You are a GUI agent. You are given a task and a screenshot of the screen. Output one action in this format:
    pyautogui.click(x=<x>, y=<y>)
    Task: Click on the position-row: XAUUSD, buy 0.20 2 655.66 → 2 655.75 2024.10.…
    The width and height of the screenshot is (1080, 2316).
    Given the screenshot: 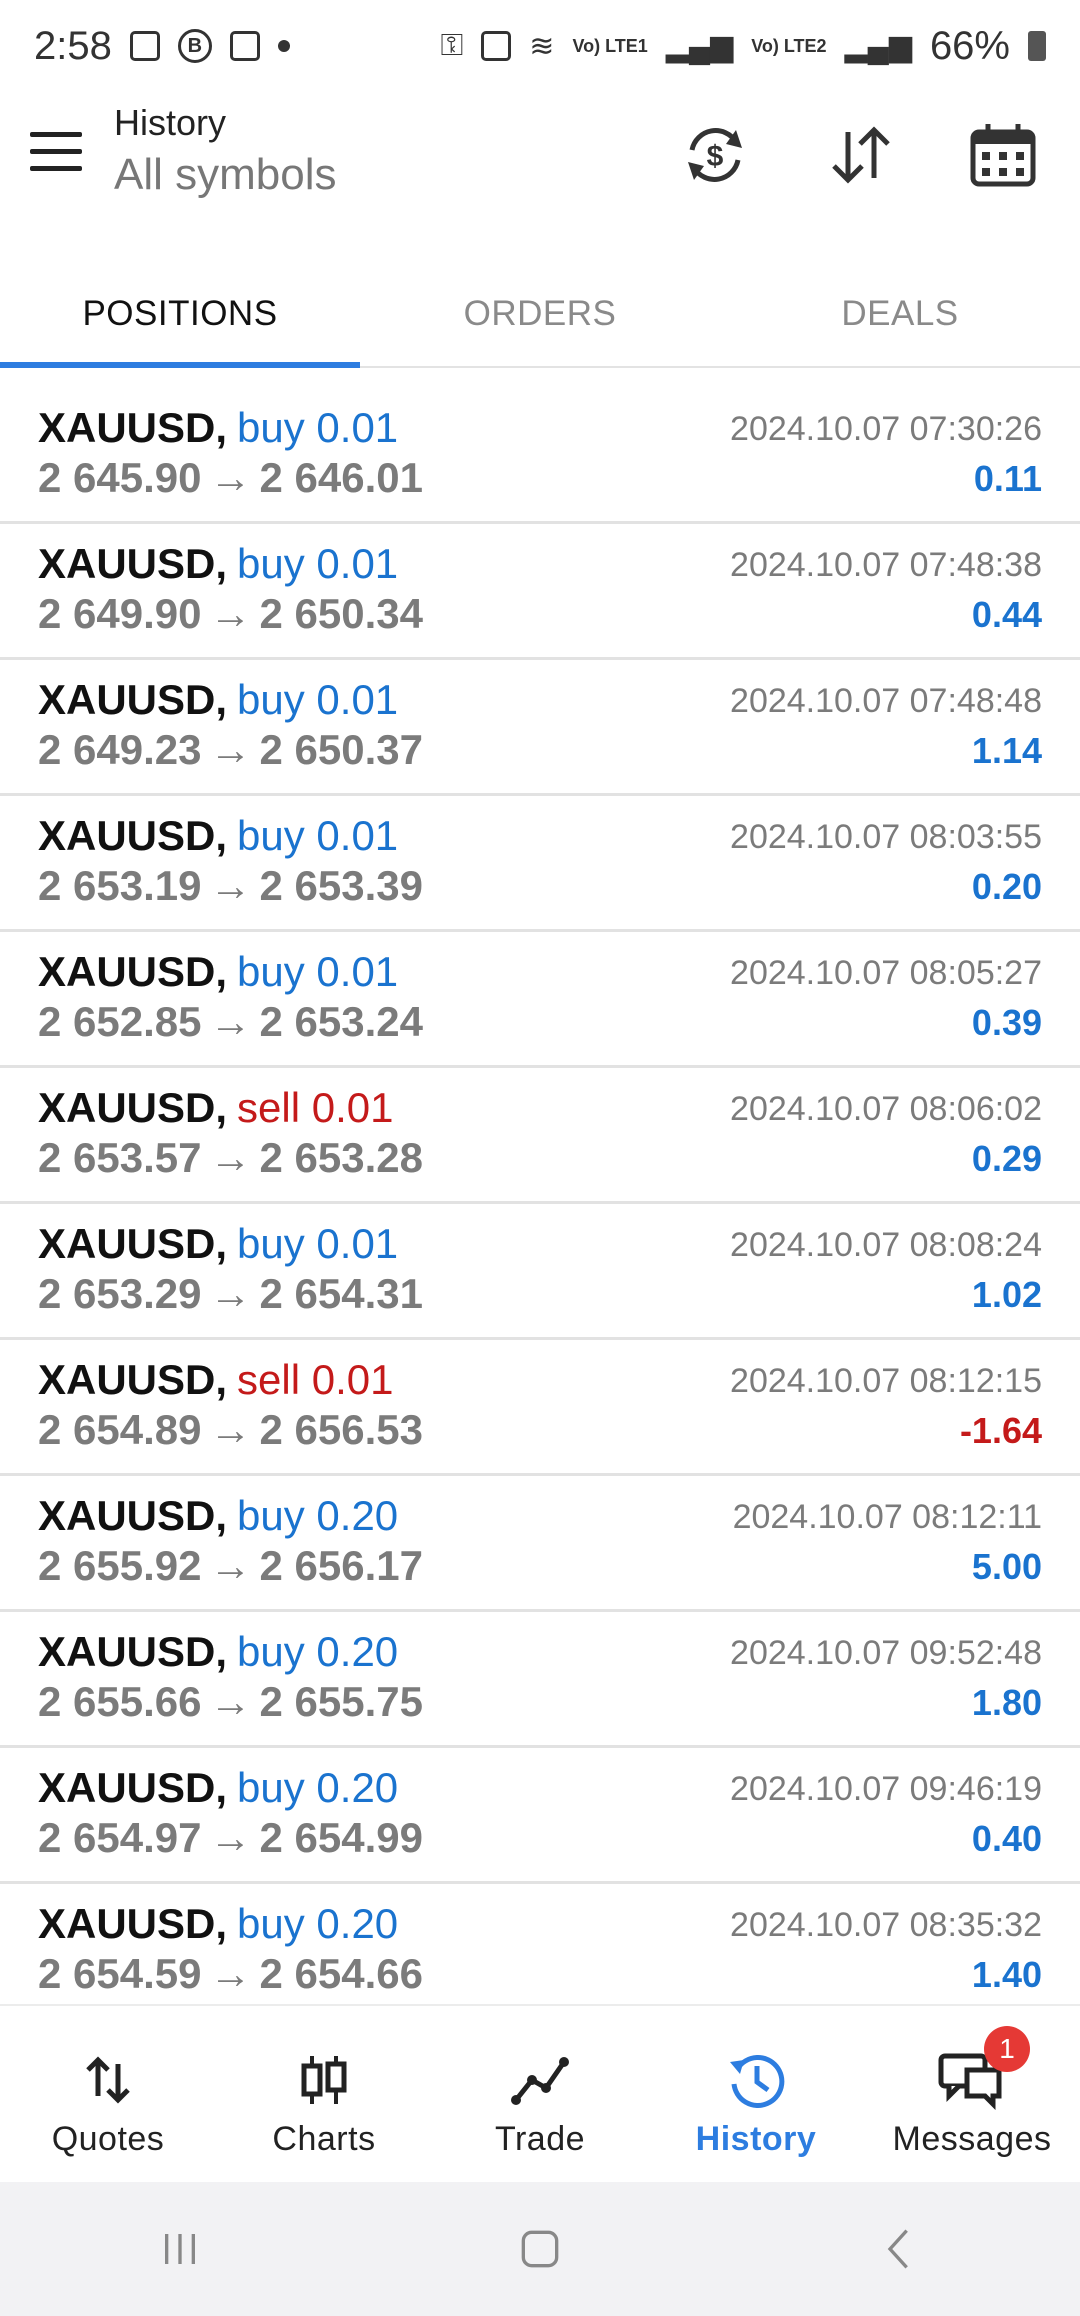 What is the action you would take?
    pyautogui.click(x=540, y=1680)
    